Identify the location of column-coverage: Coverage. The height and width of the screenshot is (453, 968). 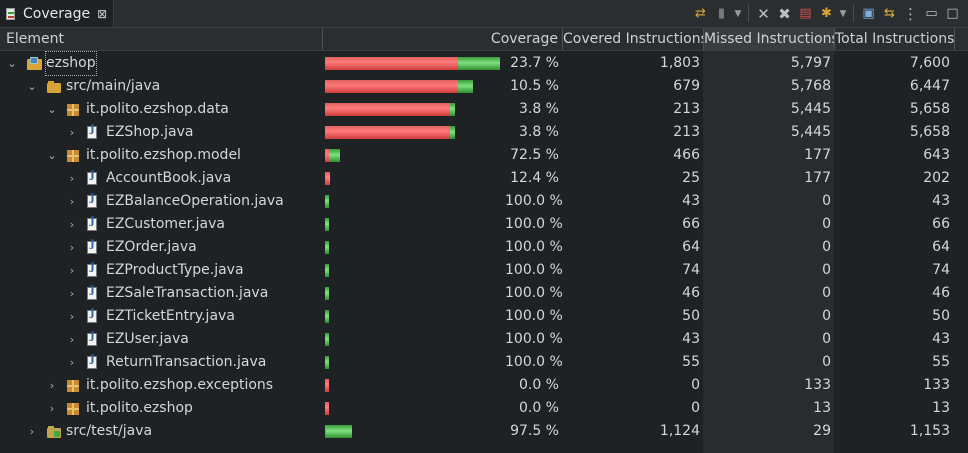
(443, 39).